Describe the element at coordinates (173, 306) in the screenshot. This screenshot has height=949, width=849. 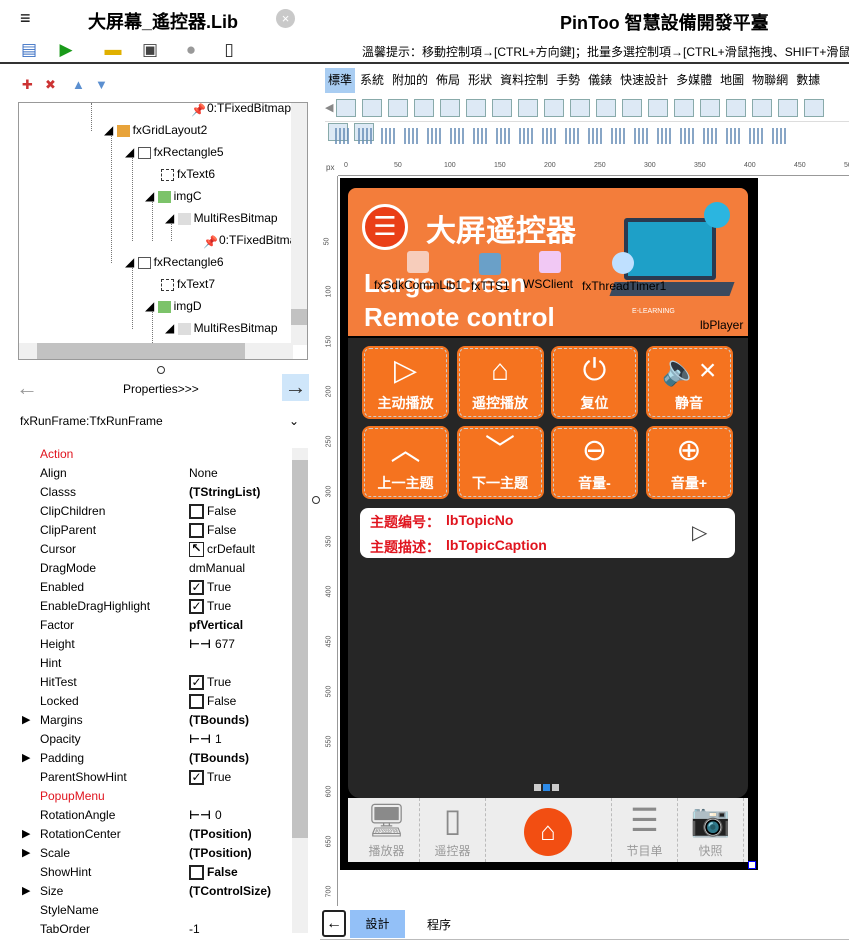
I see `tree-node: ◢ imgD` at that location.